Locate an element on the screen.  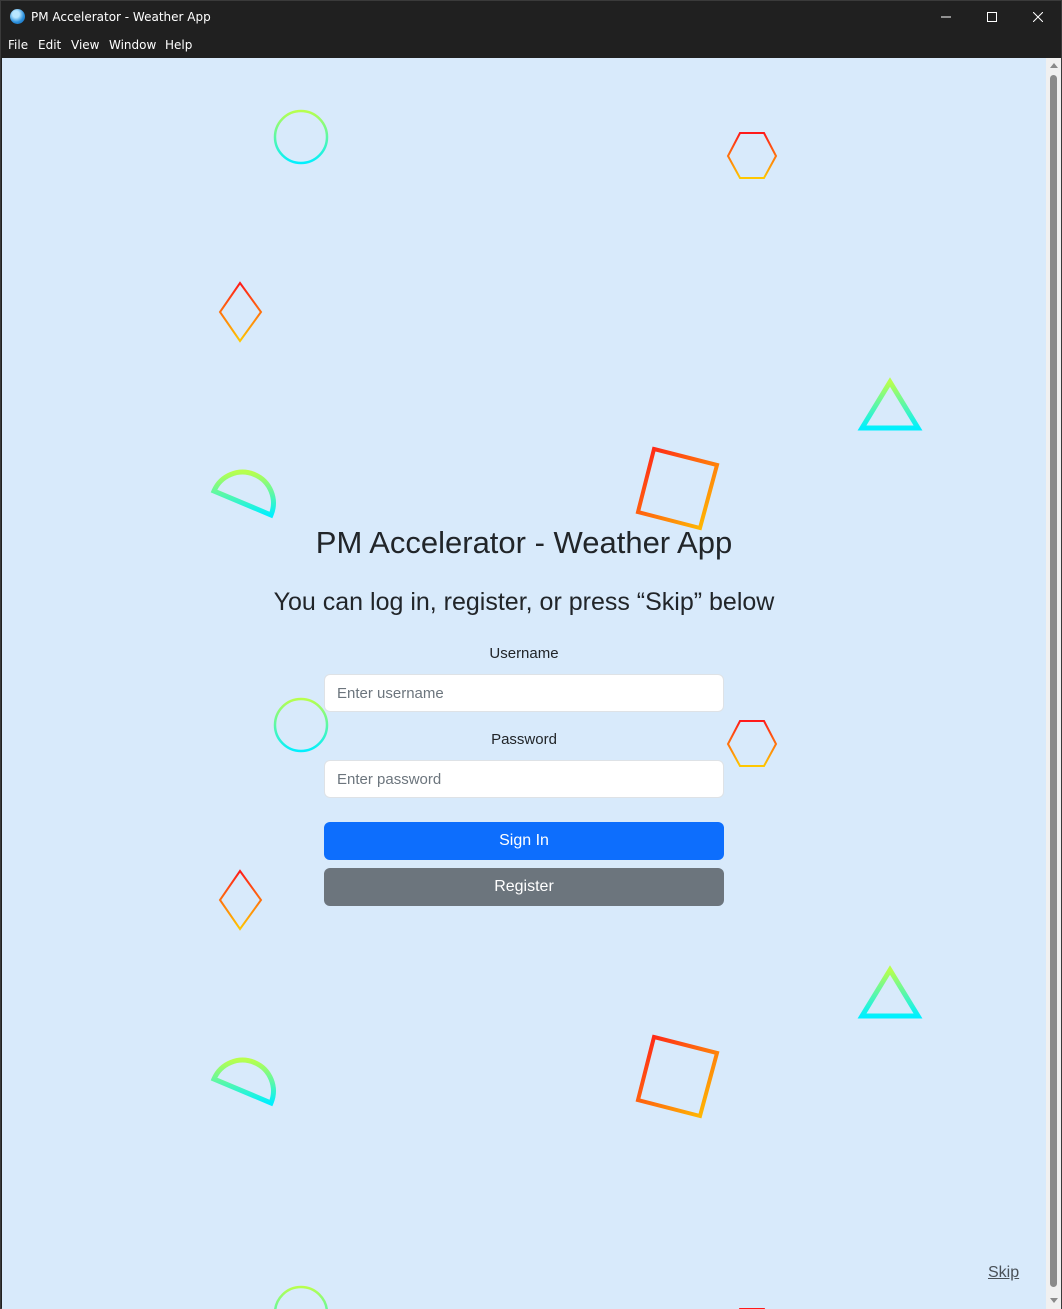
window-title: PM Accelerator - Weather App is located at coordinates (121, 17).